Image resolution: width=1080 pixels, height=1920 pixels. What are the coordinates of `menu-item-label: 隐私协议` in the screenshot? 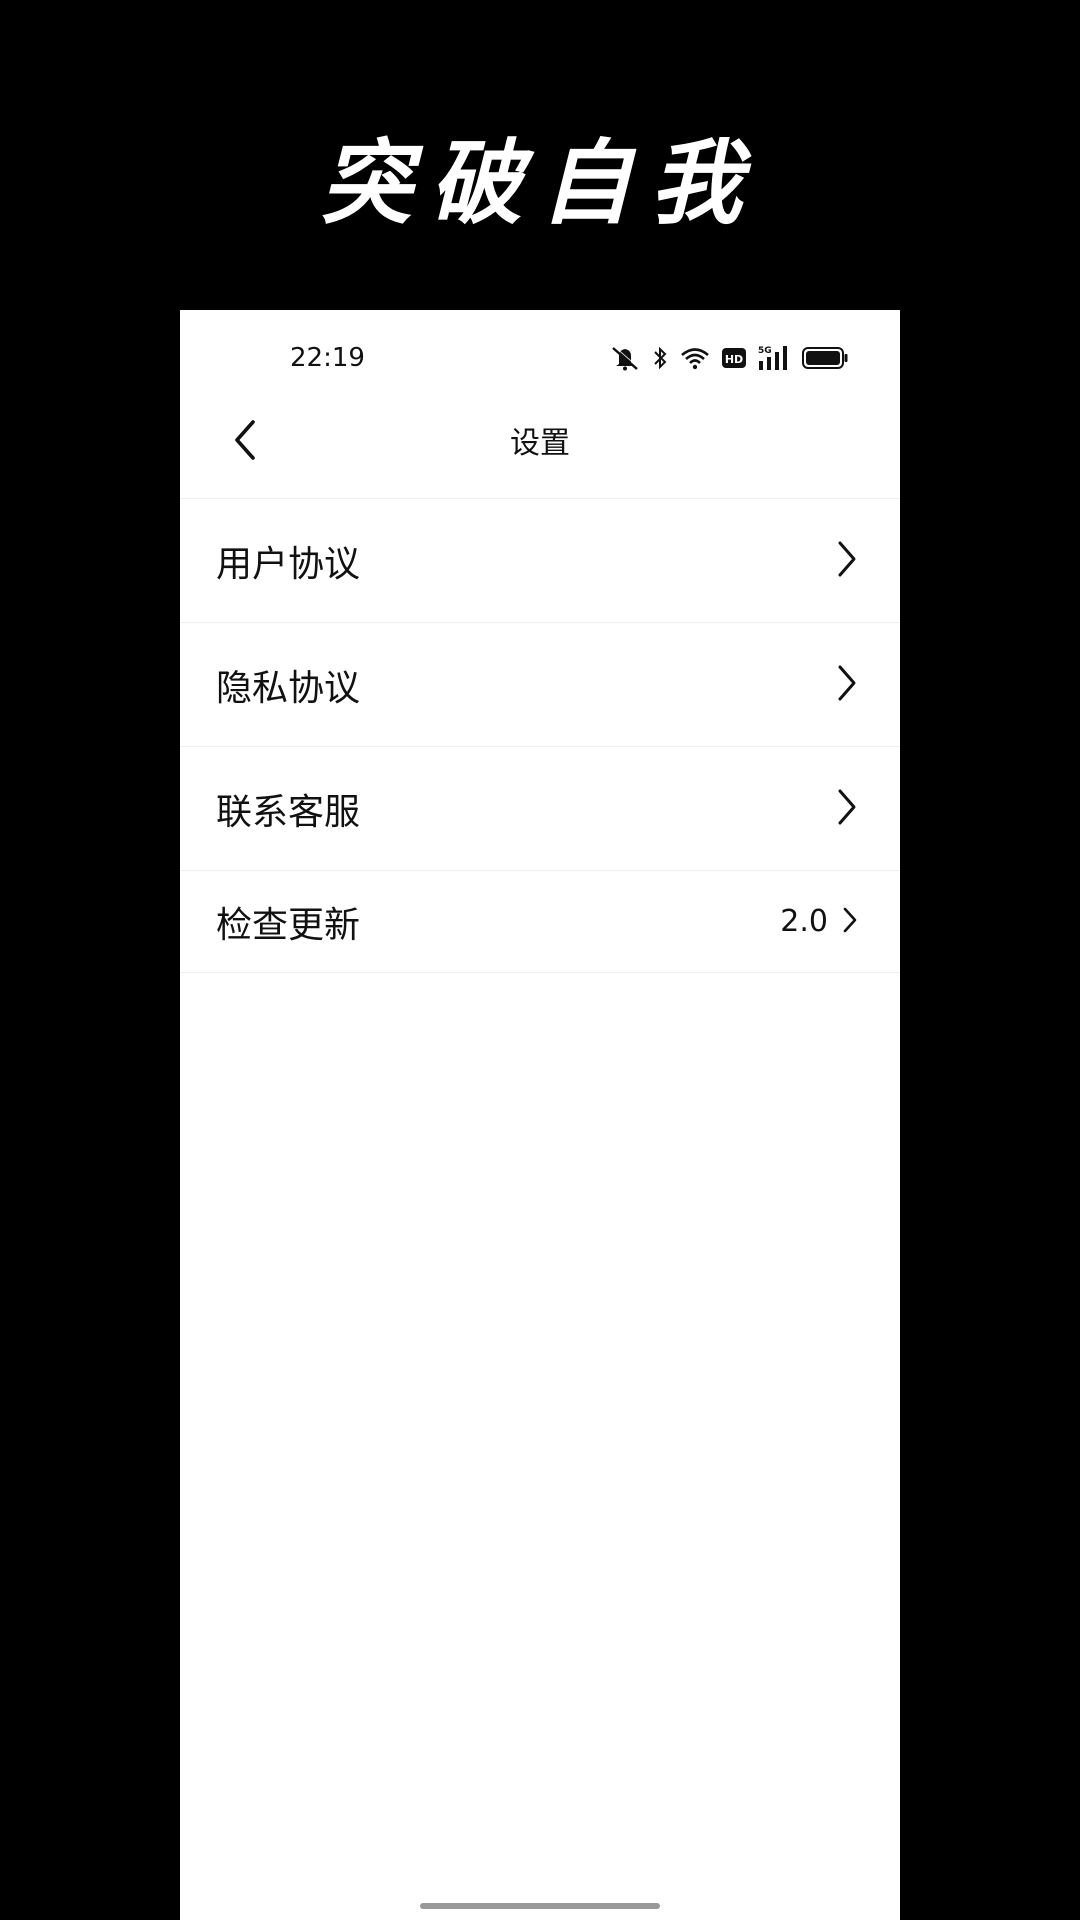 It's located at (288, 688).